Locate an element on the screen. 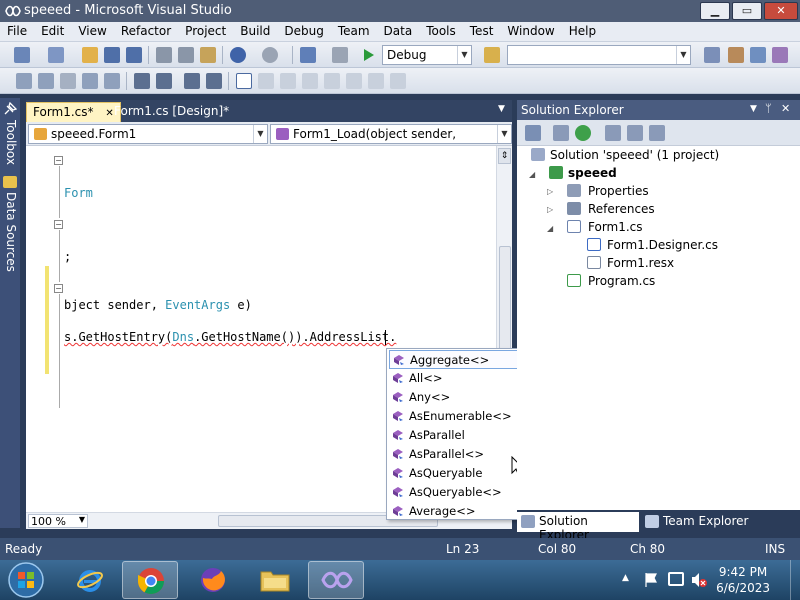  new-project-icon is located at coordinates (22, 55).